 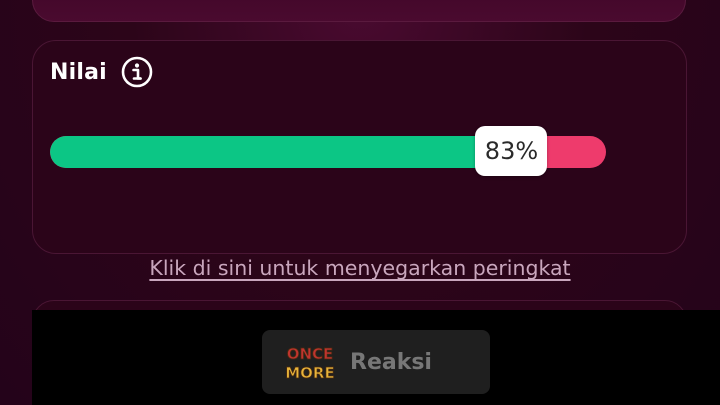 I want to click on refresh-ranking-link: Klik di sini untuk menyegarkan peringkat, so click(x=360, y=268).